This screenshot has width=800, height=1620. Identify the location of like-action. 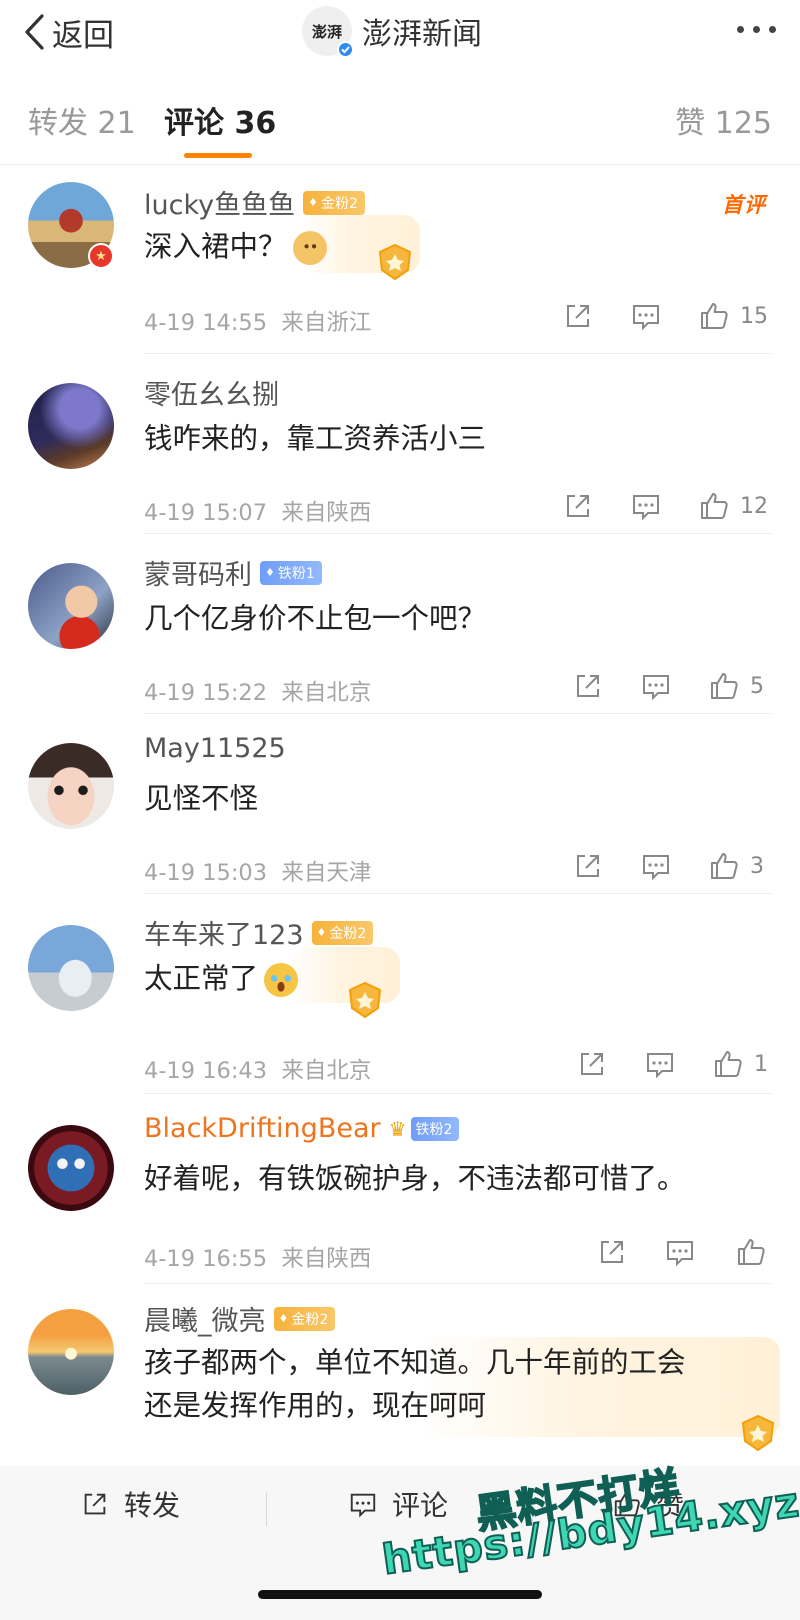
(756, 1252).